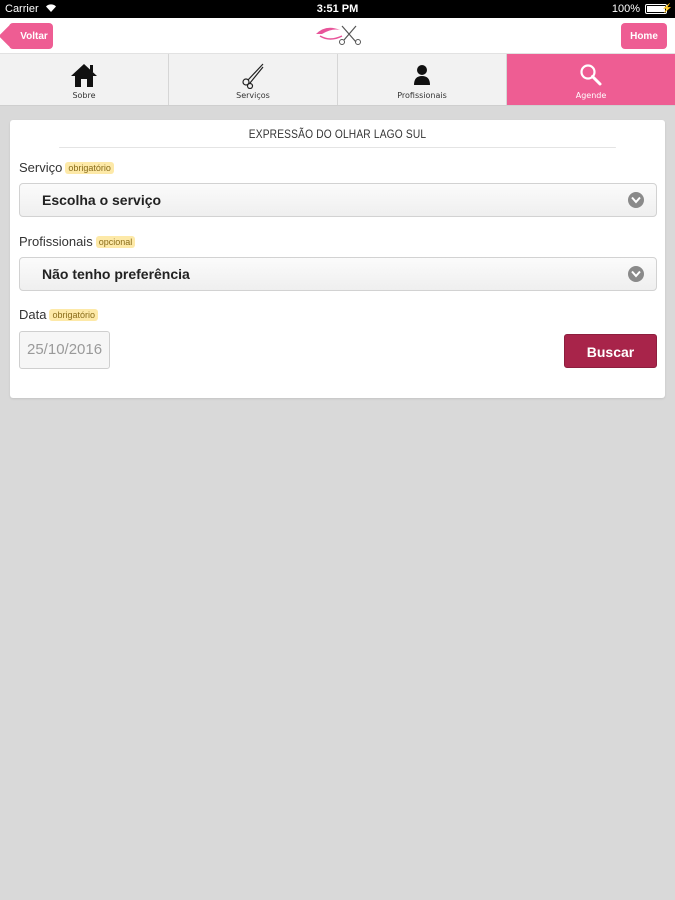  What do you see at coordinates (667, 8) in the screenshot?
I see `charging-icon: ⚡` at bounding box center [667, 8].